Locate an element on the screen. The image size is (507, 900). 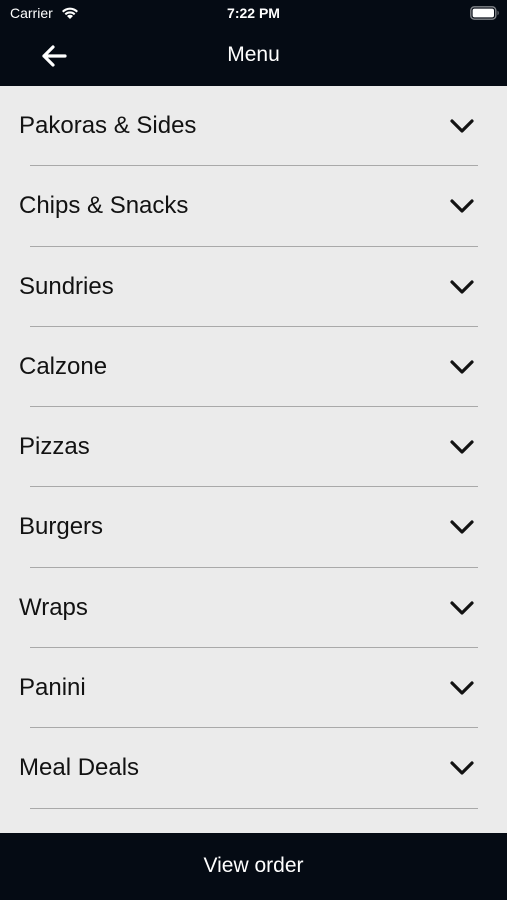
menu-category-label: Pizzas is located at coordinates (54, 447).